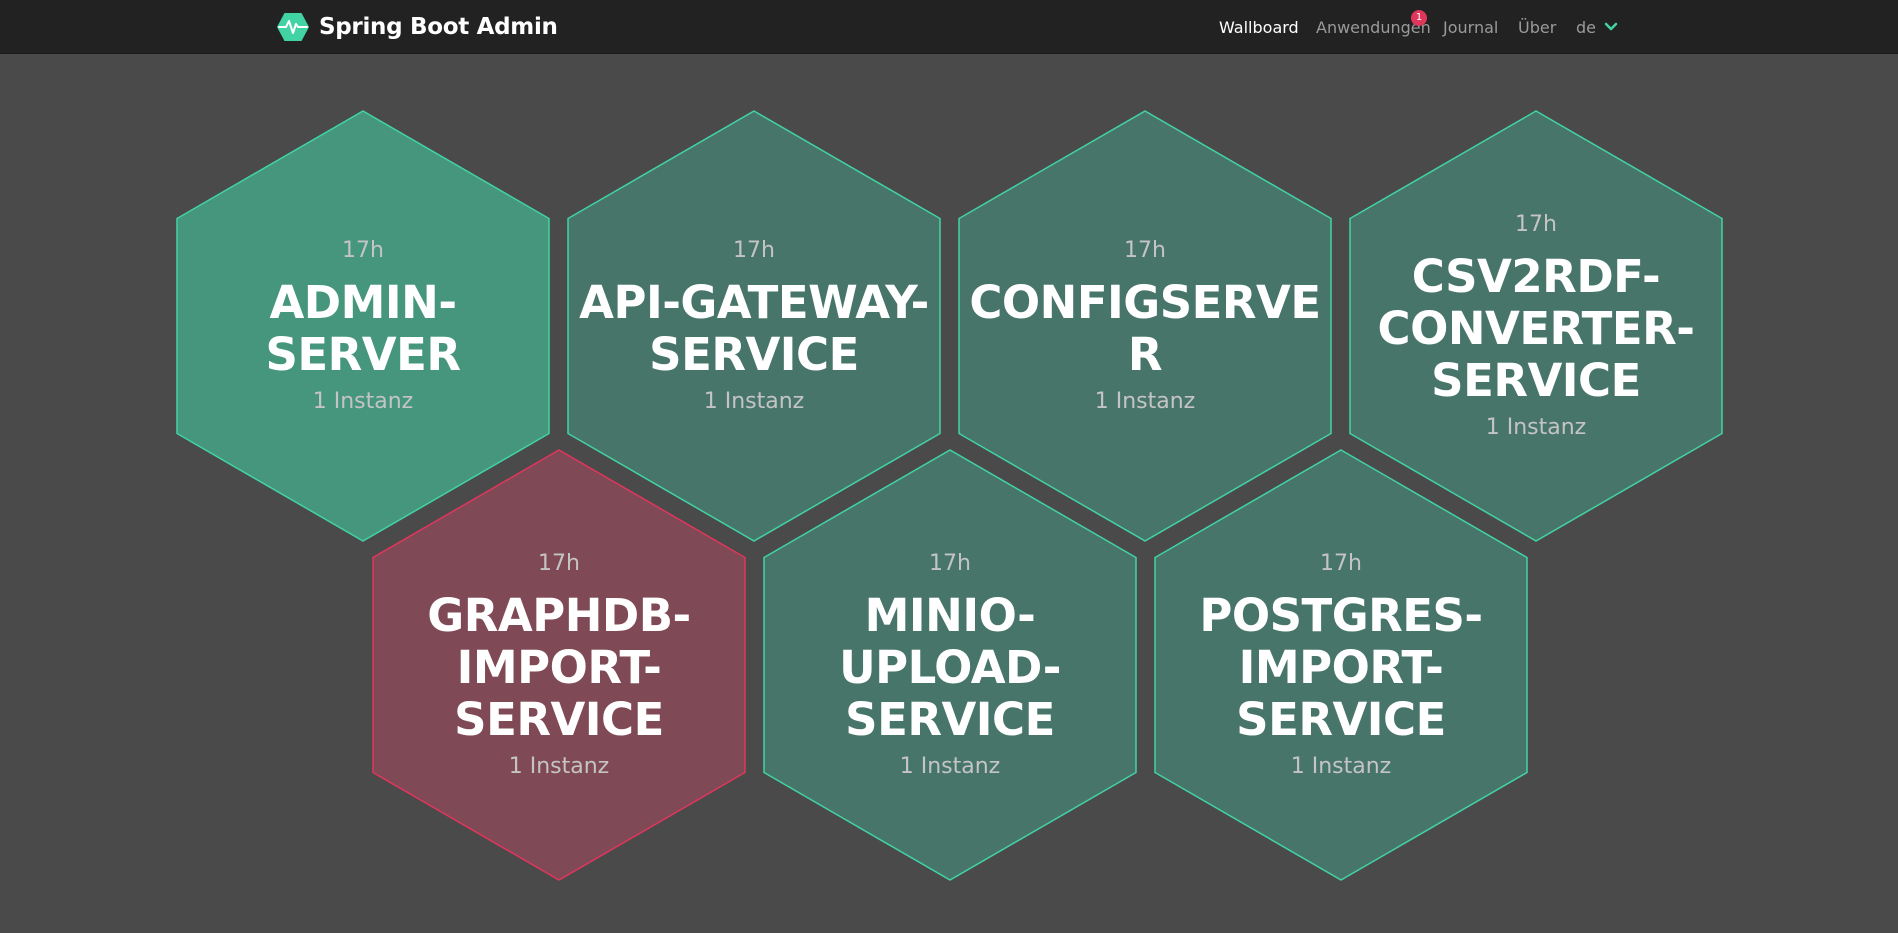 The image size is (1898, 933). What do you see at coordinates (1419, 18) in the screenshot?
I see `applications-badge: 1` at bounding box center [1419, 18].